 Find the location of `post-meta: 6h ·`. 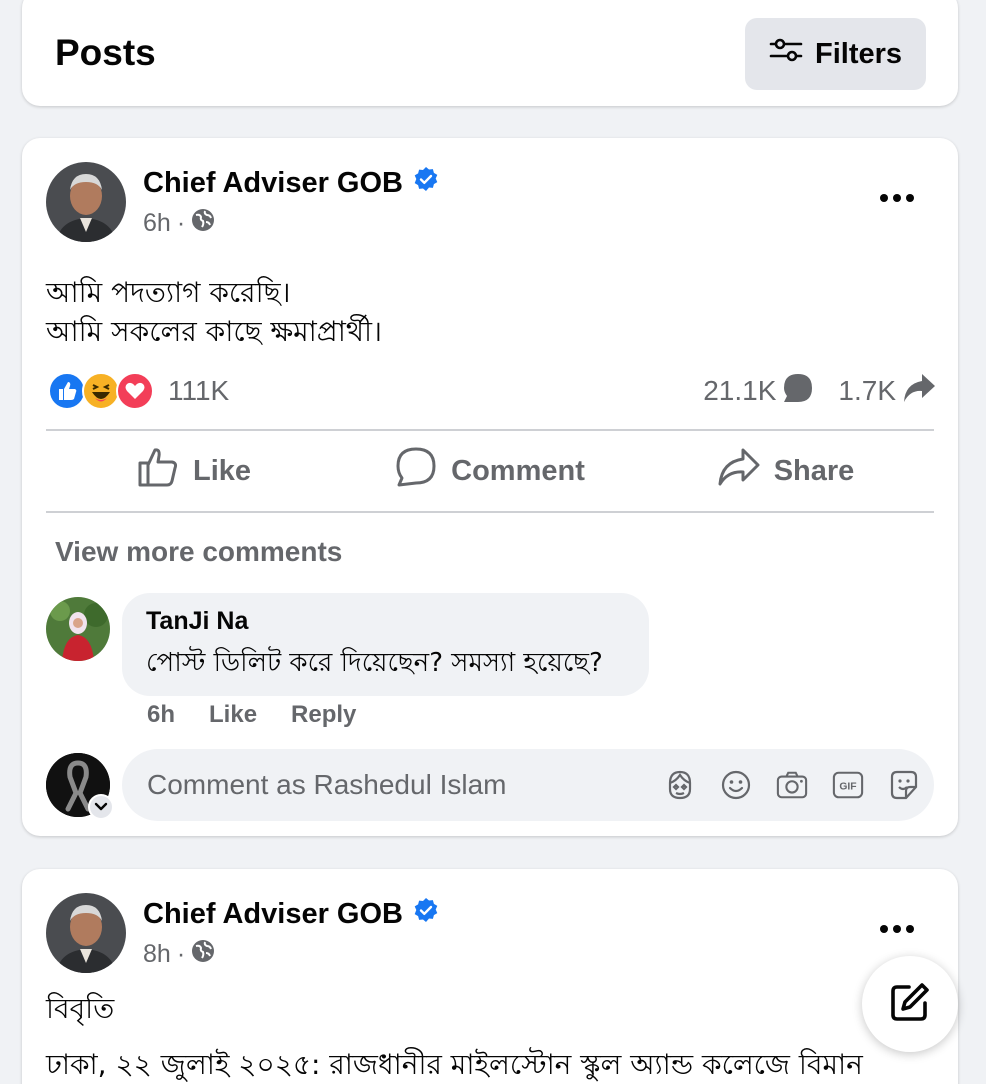

post-meta: 6h · is located at coordinates (179, 223).